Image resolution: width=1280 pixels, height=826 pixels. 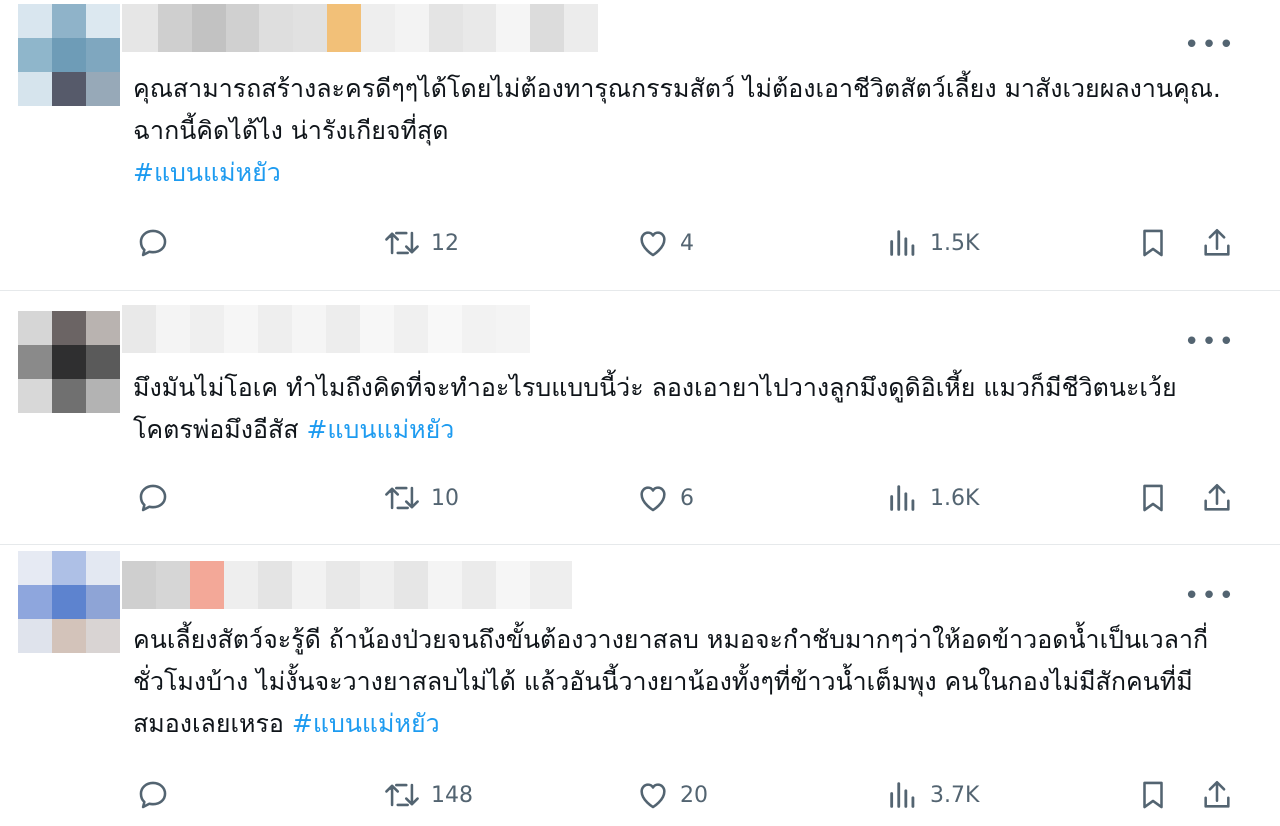 I want to click on views-button: 3.7K, so click(x=932, y=795).